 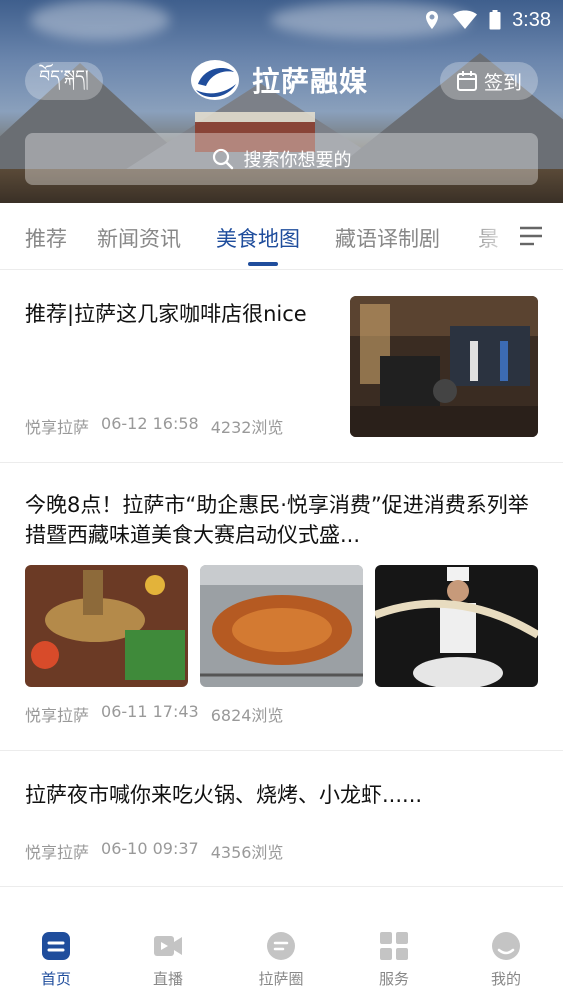 I want to click on tab-tibetan-drama: 藏语译制剧, so click(x=387, y=238).